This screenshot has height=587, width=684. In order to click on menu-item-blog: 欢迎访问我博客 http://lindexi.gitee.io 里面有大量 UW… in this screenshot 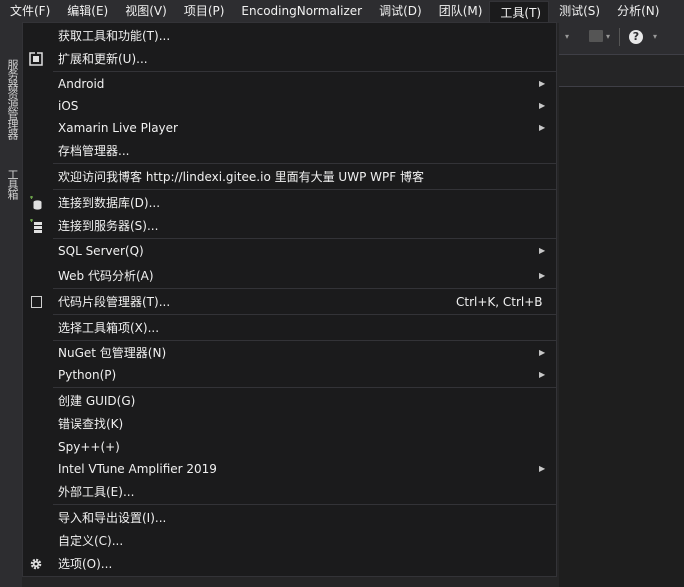, I will do `click(289, 177)`.